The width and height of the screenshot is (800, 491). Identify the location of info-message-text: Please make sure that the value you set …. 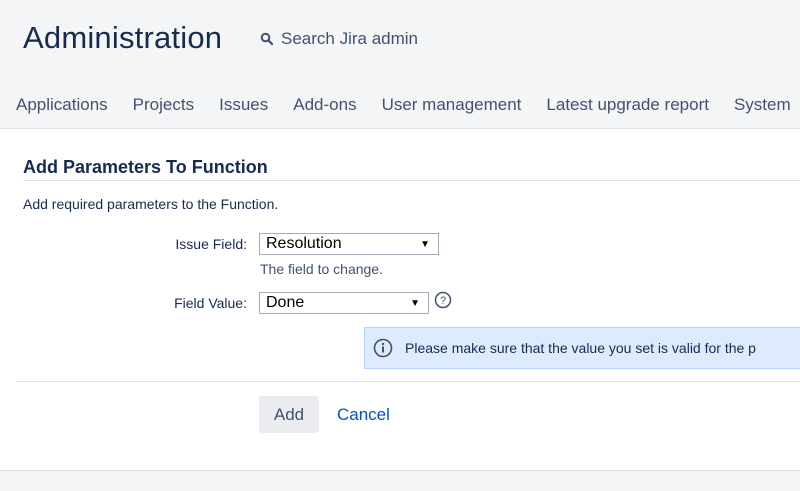
(580, 348).